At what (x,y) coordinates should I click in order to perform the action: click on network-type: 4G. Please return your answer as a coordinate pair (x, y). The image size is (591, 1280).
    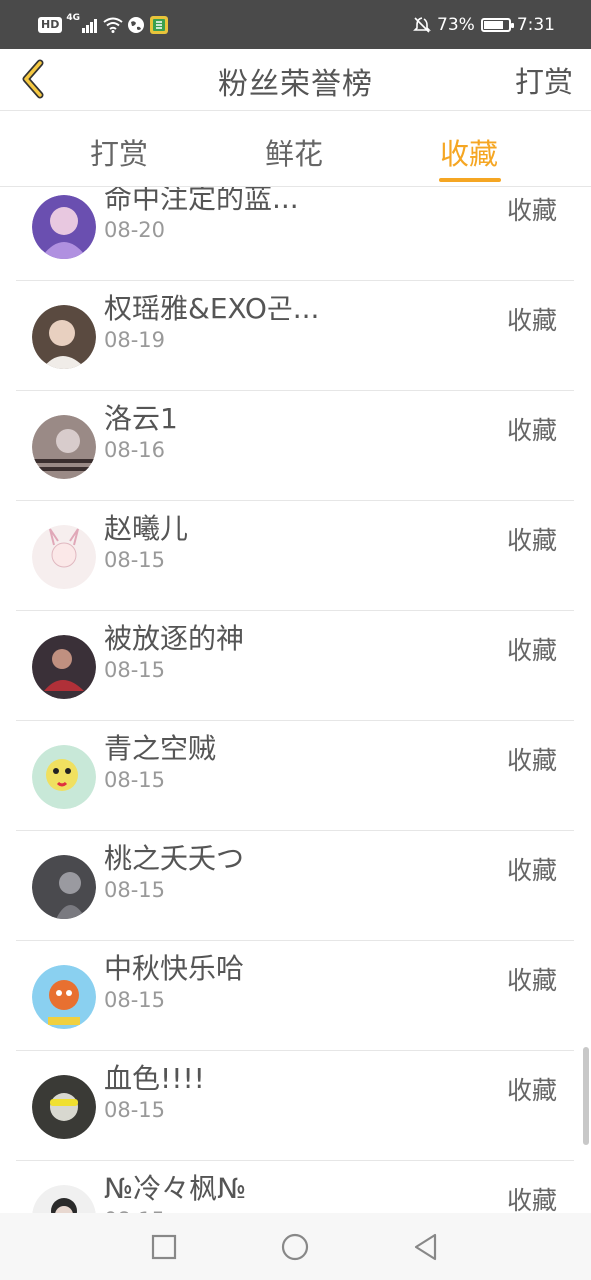
    Looking at the image, I should click on (73, 18).